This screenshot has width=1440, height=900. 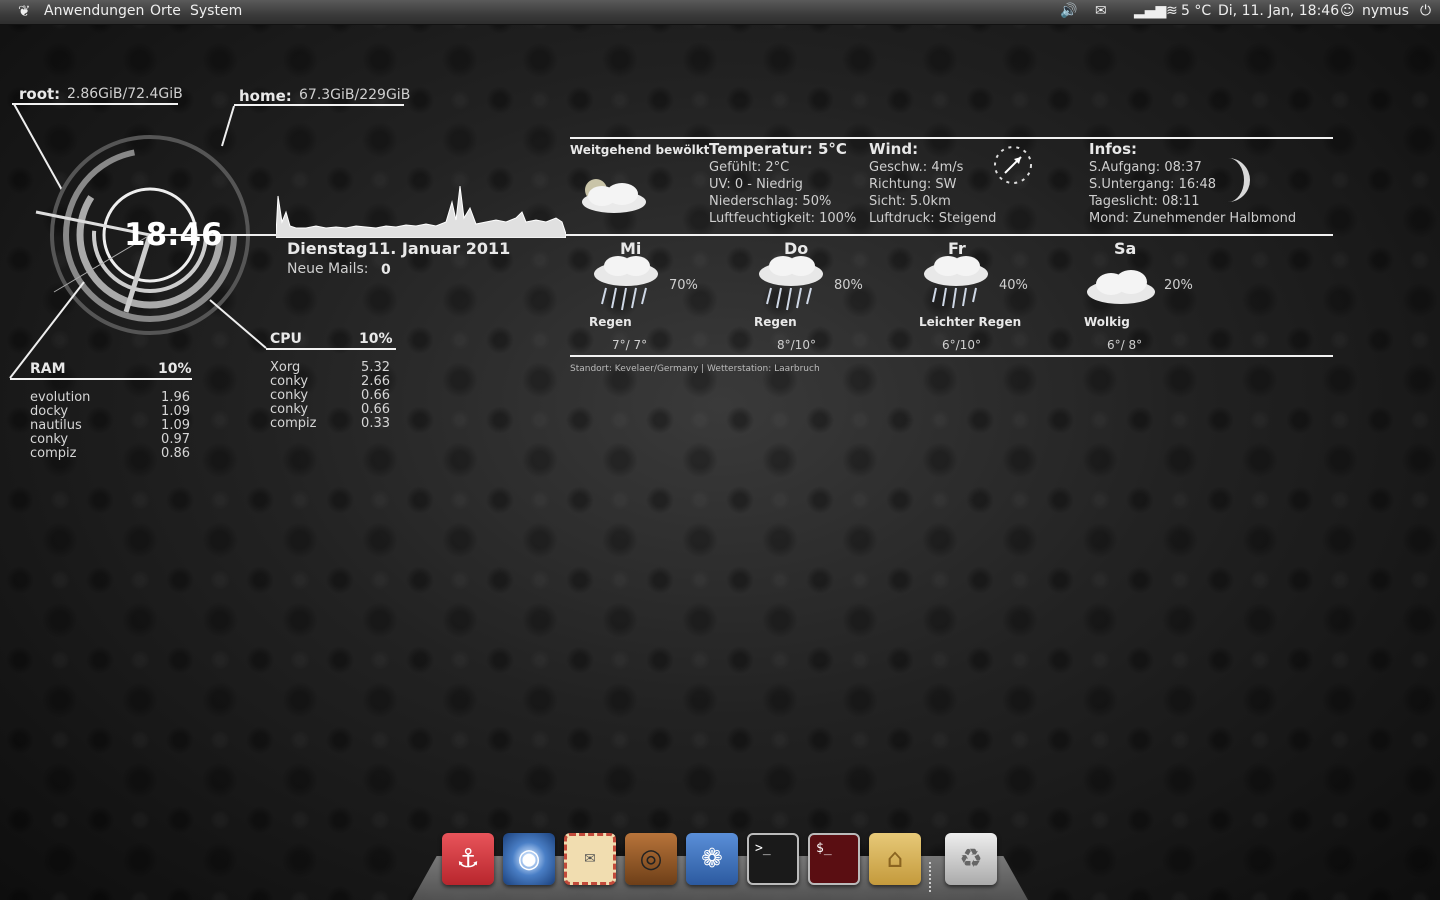 What do you see at coordinates (651, 859) in the screenshot?
I see `speaker-icon: ◎` at bounding box center [651, 859].